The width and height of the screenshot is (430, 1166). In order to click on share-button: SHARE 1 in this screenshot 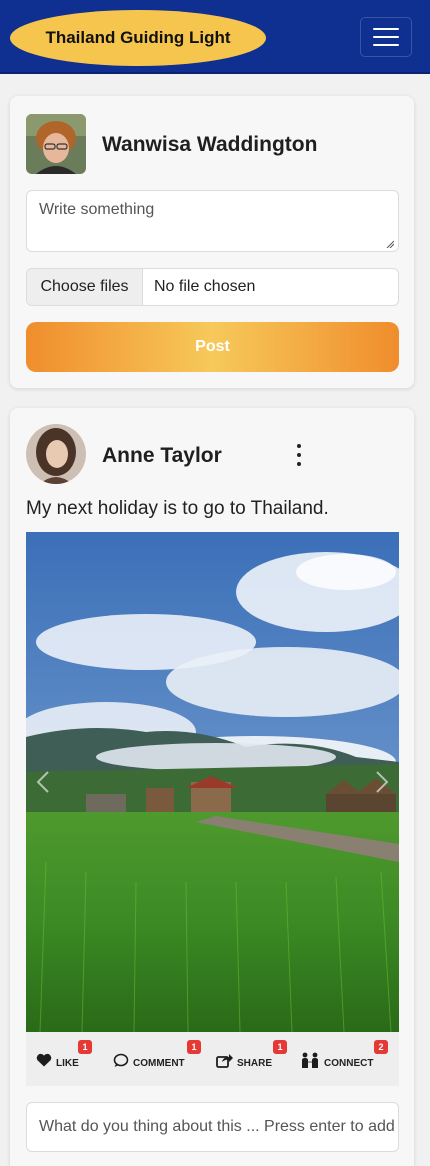, I will do `click(251, 1057)`.